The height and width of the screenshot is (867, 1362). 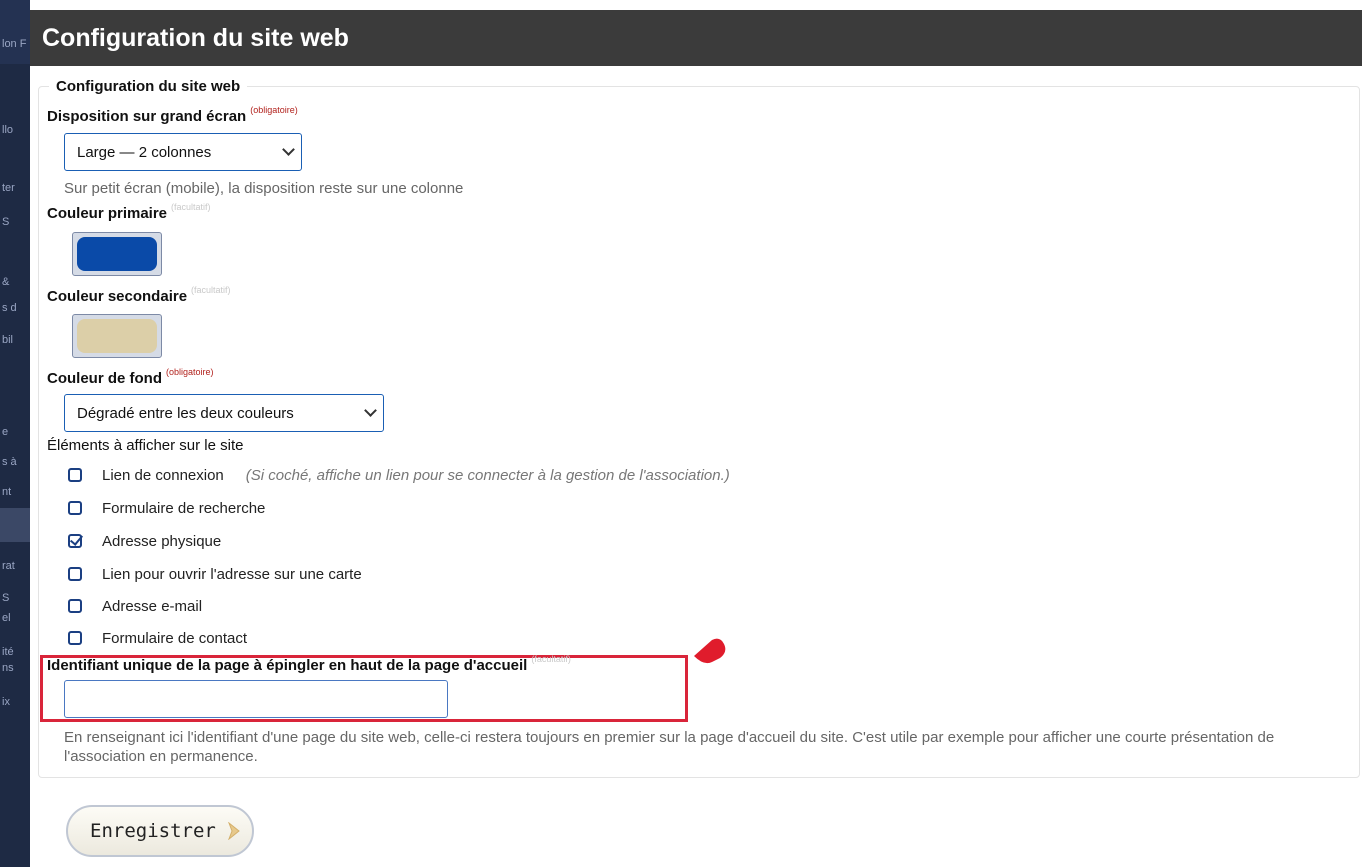 I want to click on secondary-color-swatch, so click(x=117, y=336).